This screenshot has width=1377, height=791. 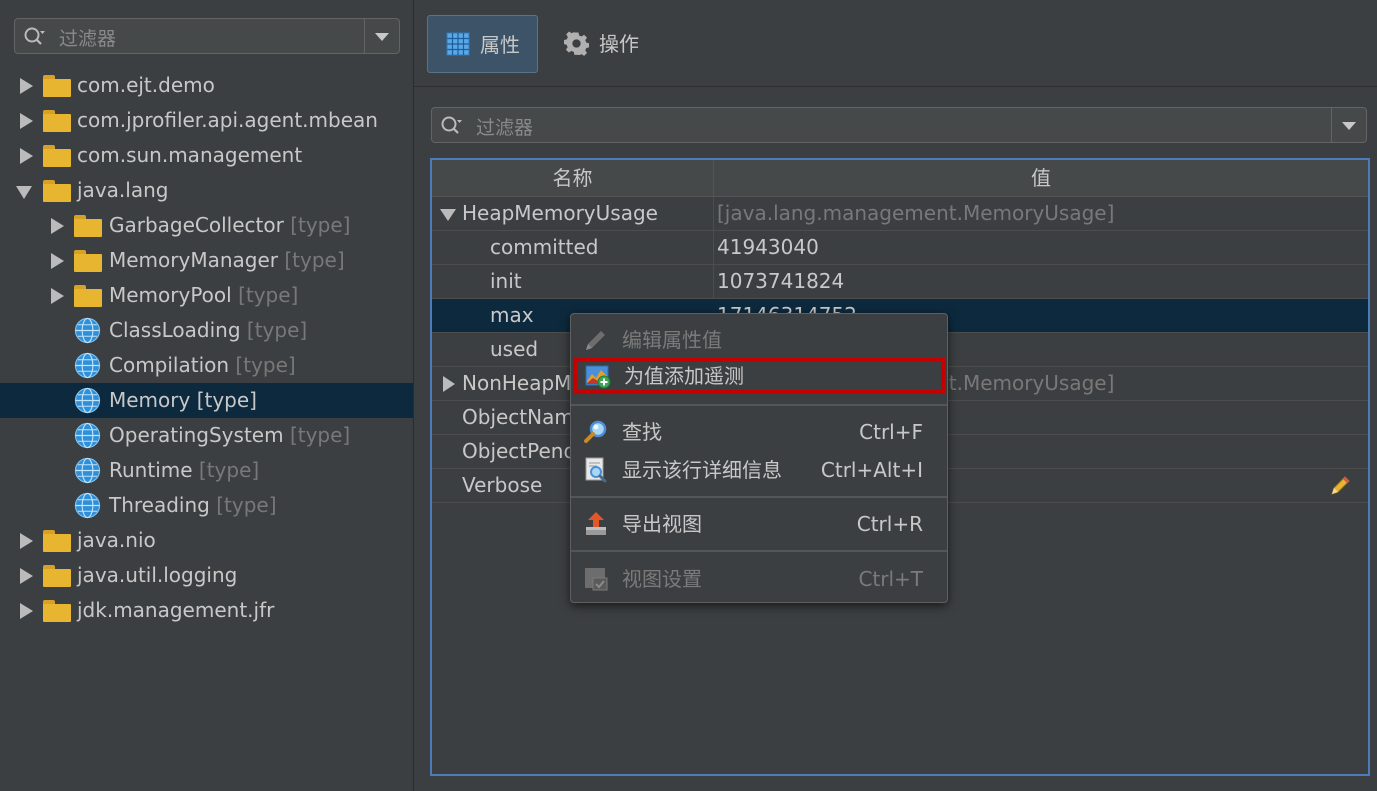 I want to click on tree-node: java.nio, so click(x=206, y=540).